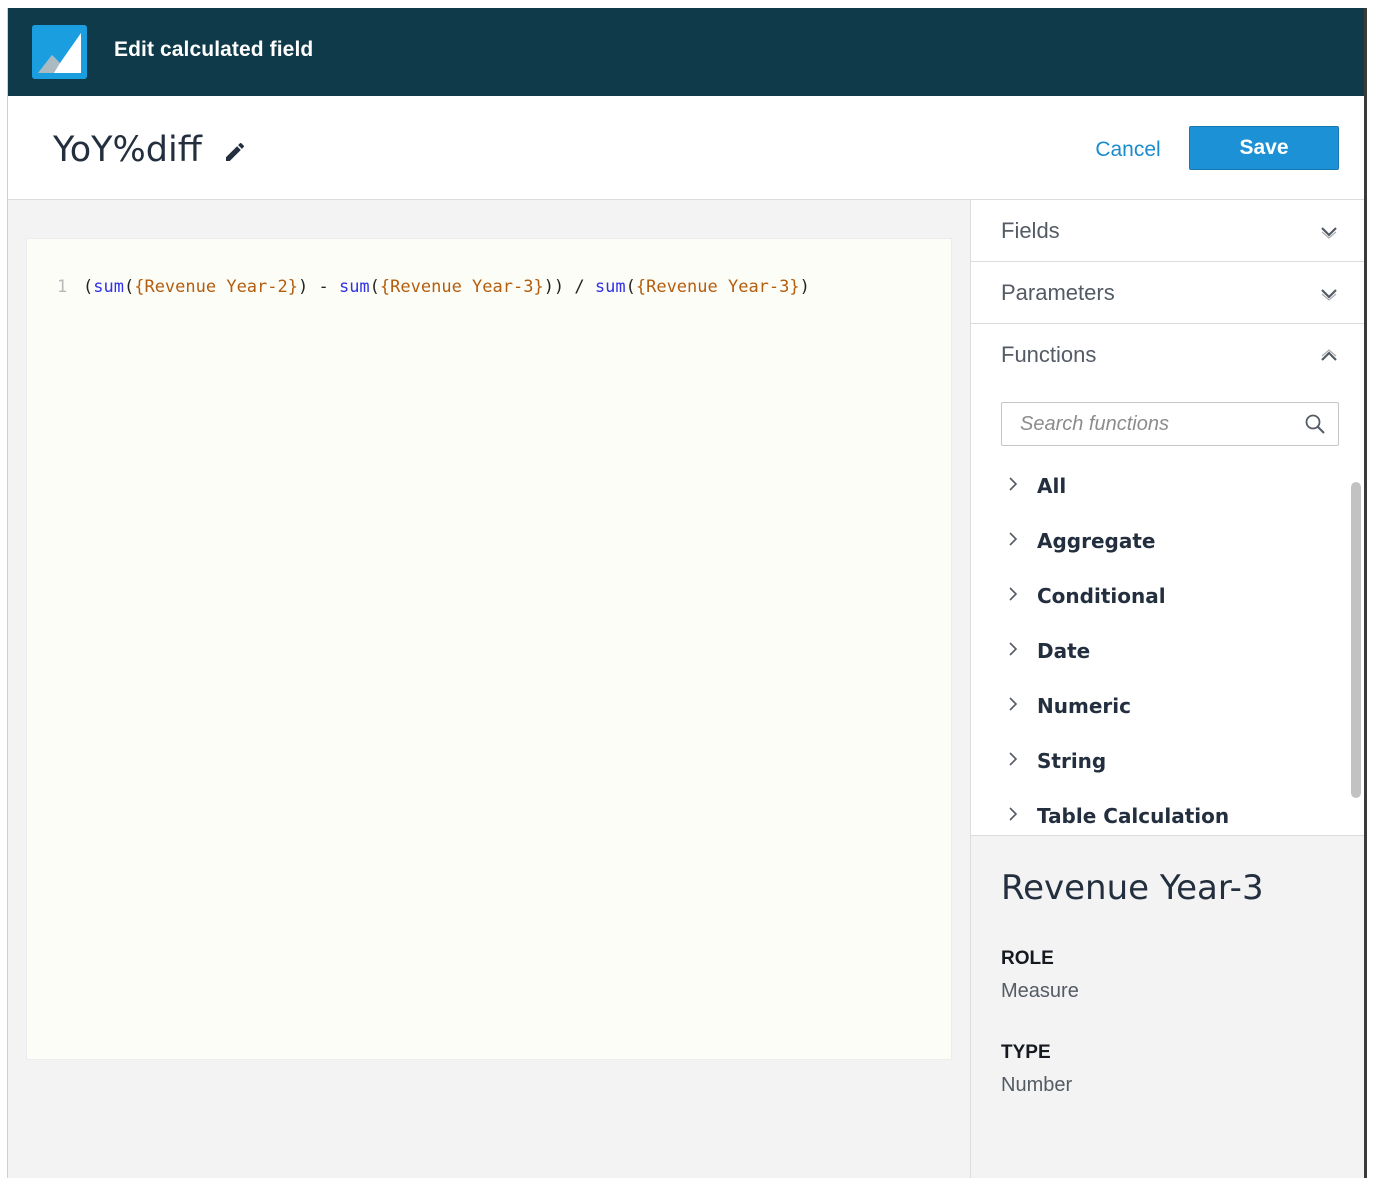  Describe the element at coordinates (1167, 355) in the screenshot. I see `functions-section-header: Functions` at that location.